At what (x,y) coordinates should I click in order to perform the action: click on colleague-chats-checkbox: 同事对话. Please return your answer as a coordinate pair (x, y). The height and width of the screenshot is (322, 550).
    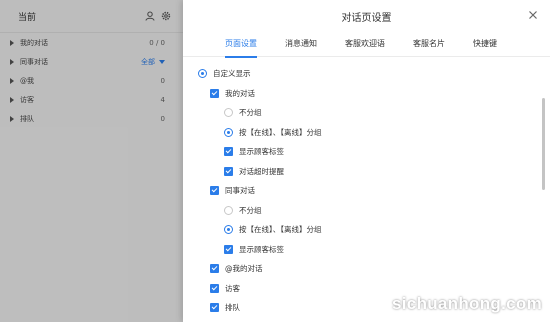
    Looking at the image, I should click on (366, 191).